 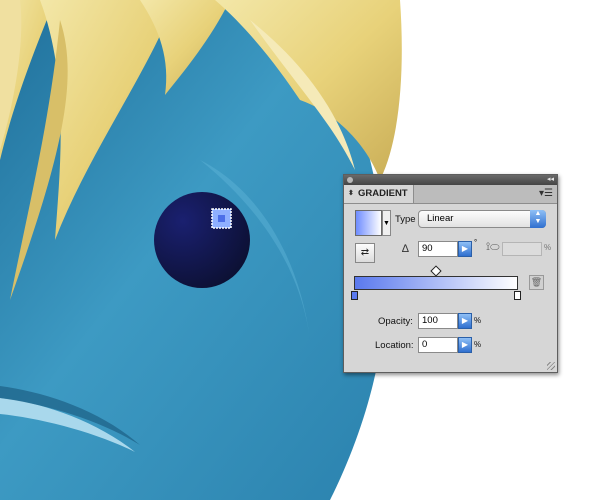 What do you see at coordinates (546, 194) in the screenshot?
I see `panel-menu-icon: ▾☰` at bounding box center [546, 194].